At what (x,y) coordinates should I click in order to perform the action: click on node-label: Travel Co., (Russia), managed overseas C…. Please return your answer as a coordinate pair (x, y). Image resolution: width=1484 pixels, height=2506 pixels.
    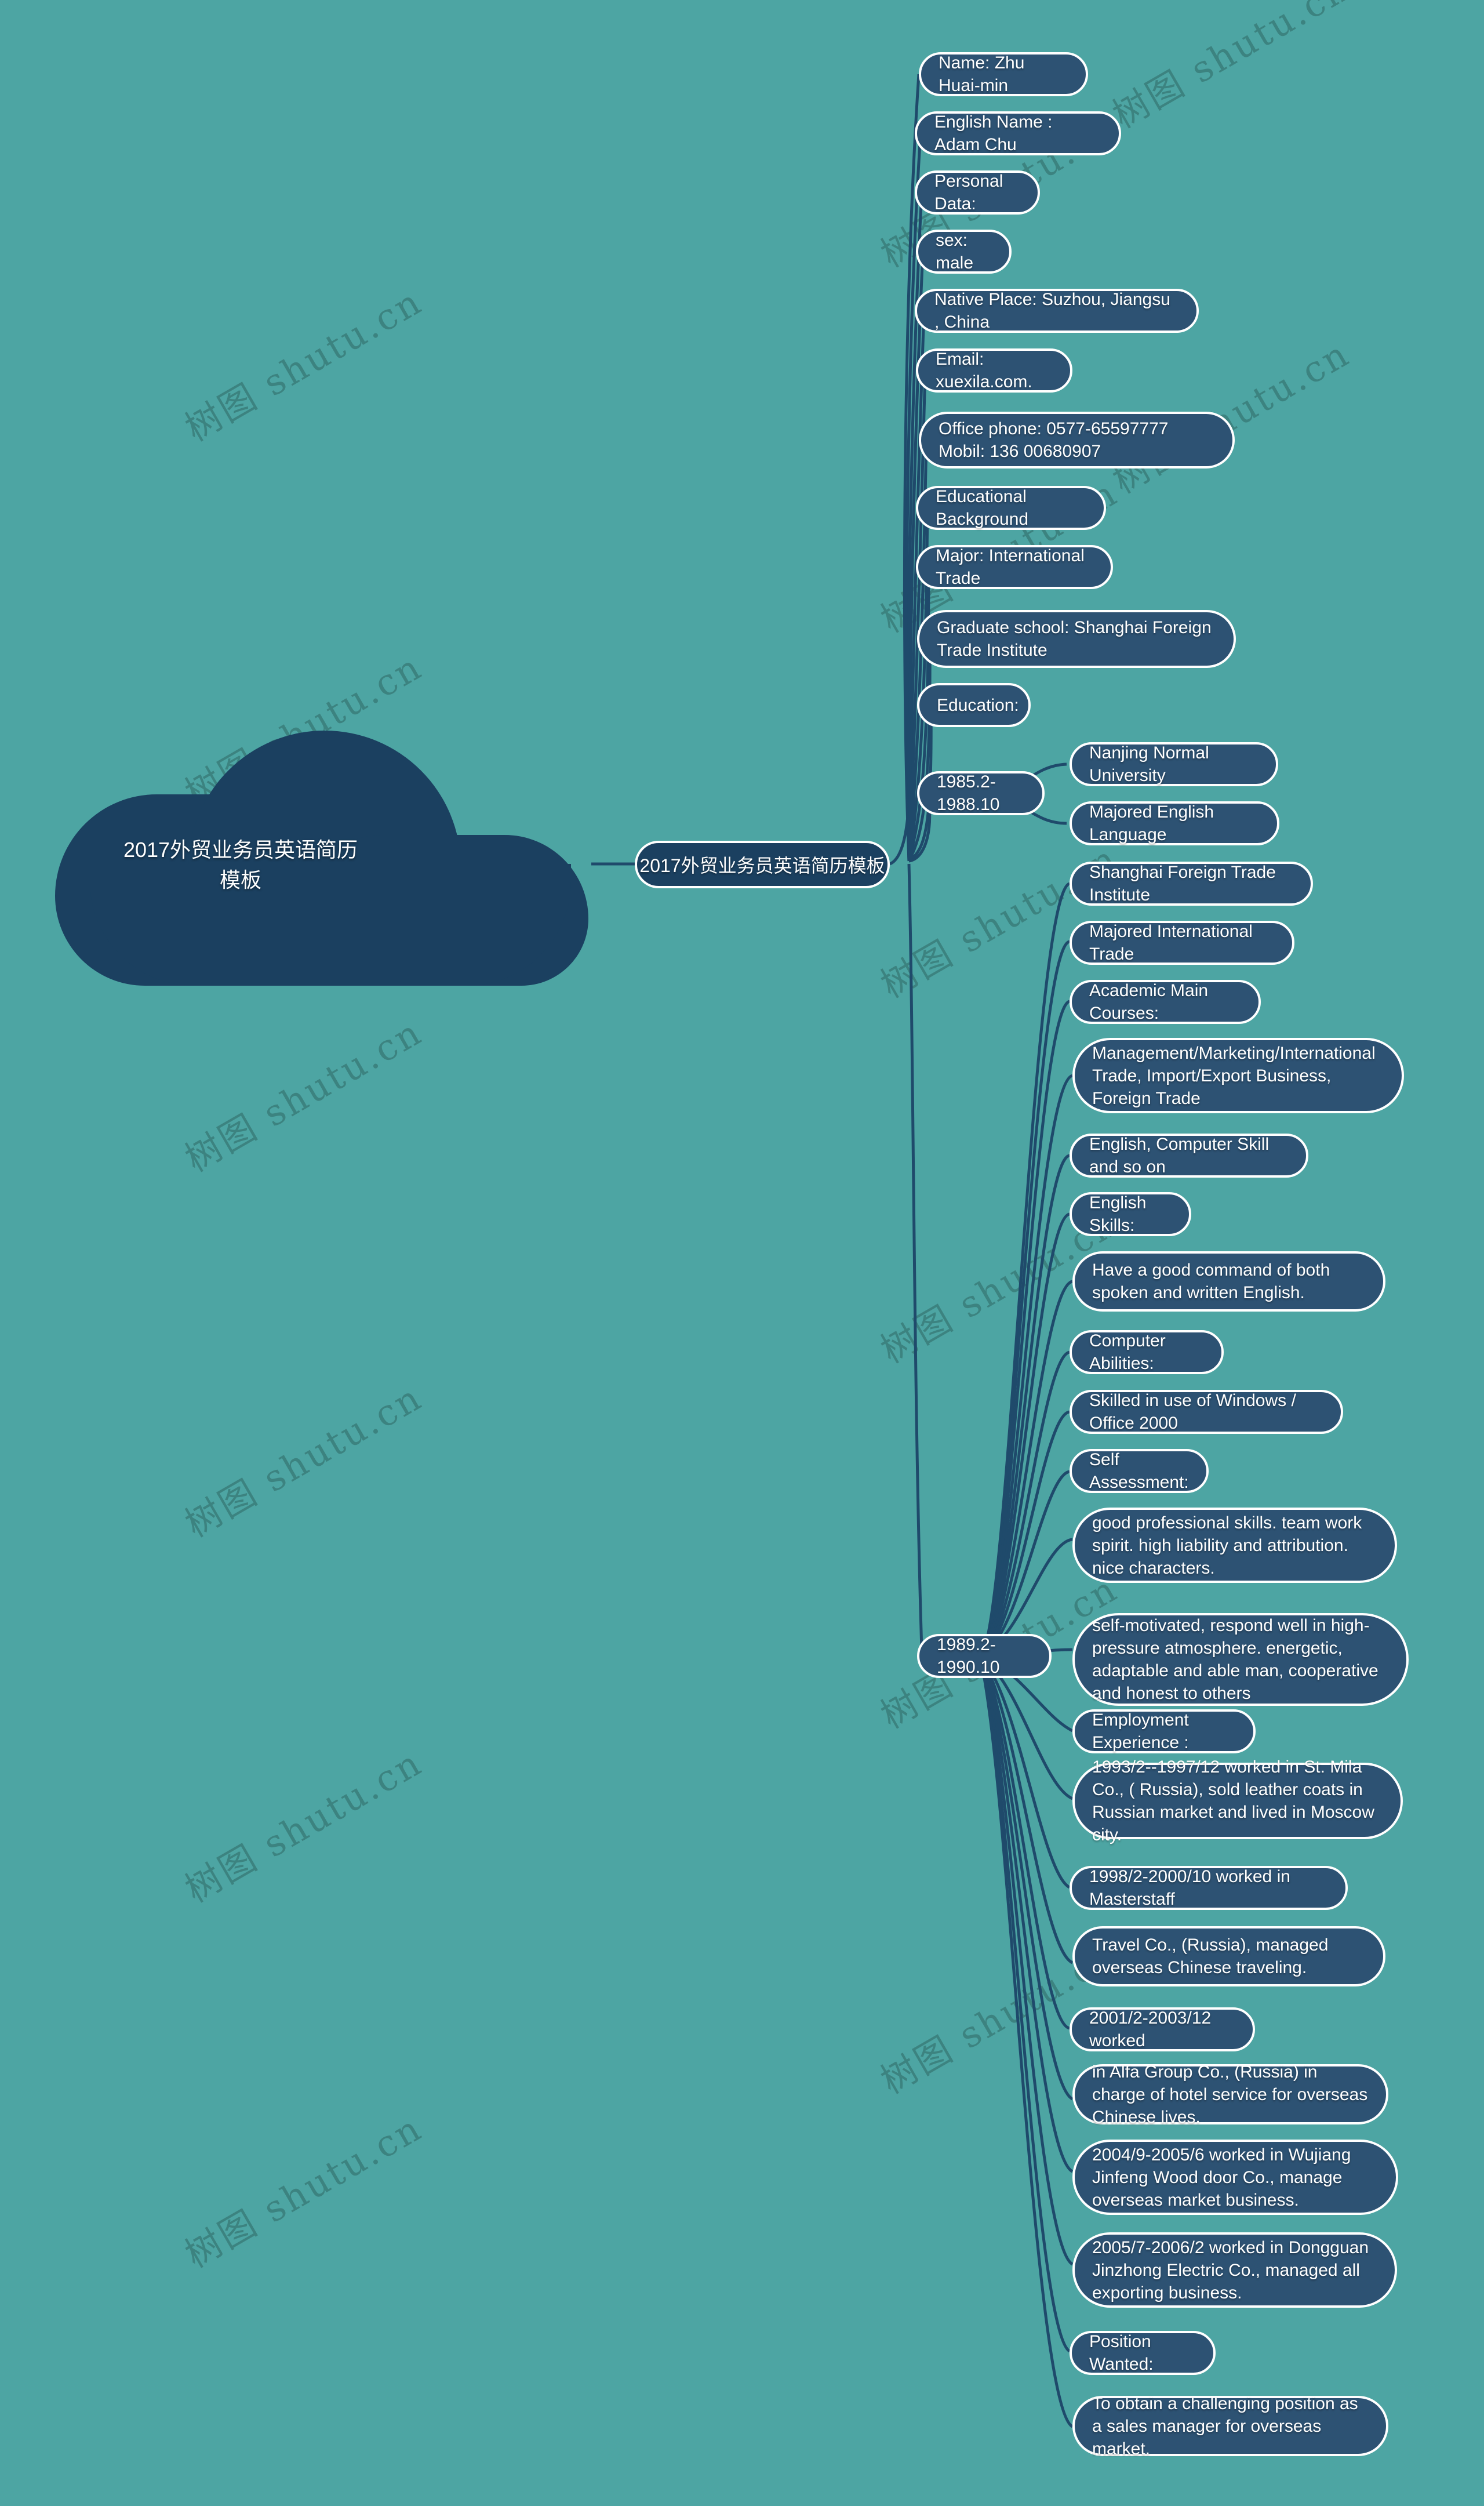
    Looking at the image, I should click on (1211, 1956).